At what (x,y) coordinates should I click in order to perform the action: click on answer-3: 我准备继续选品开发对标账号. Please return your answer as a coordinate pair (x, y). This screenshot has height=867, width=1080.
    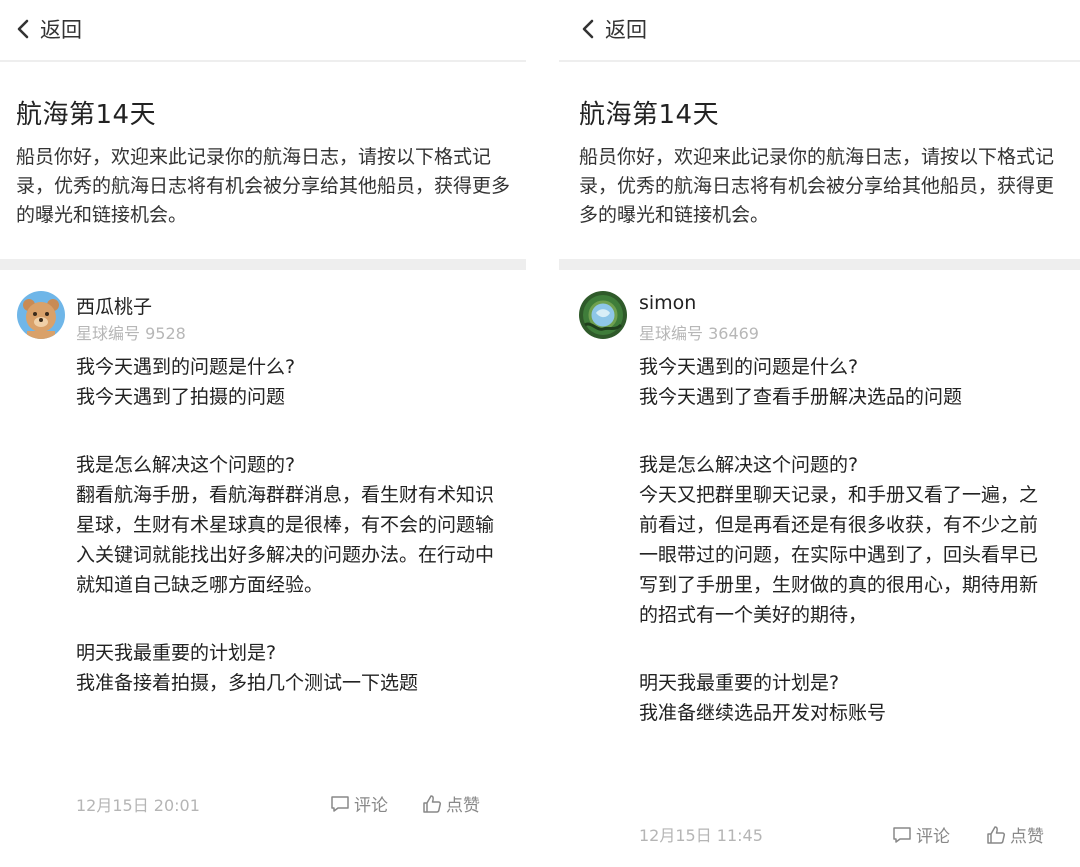
    Looking at the image, I should click on (763, 713).